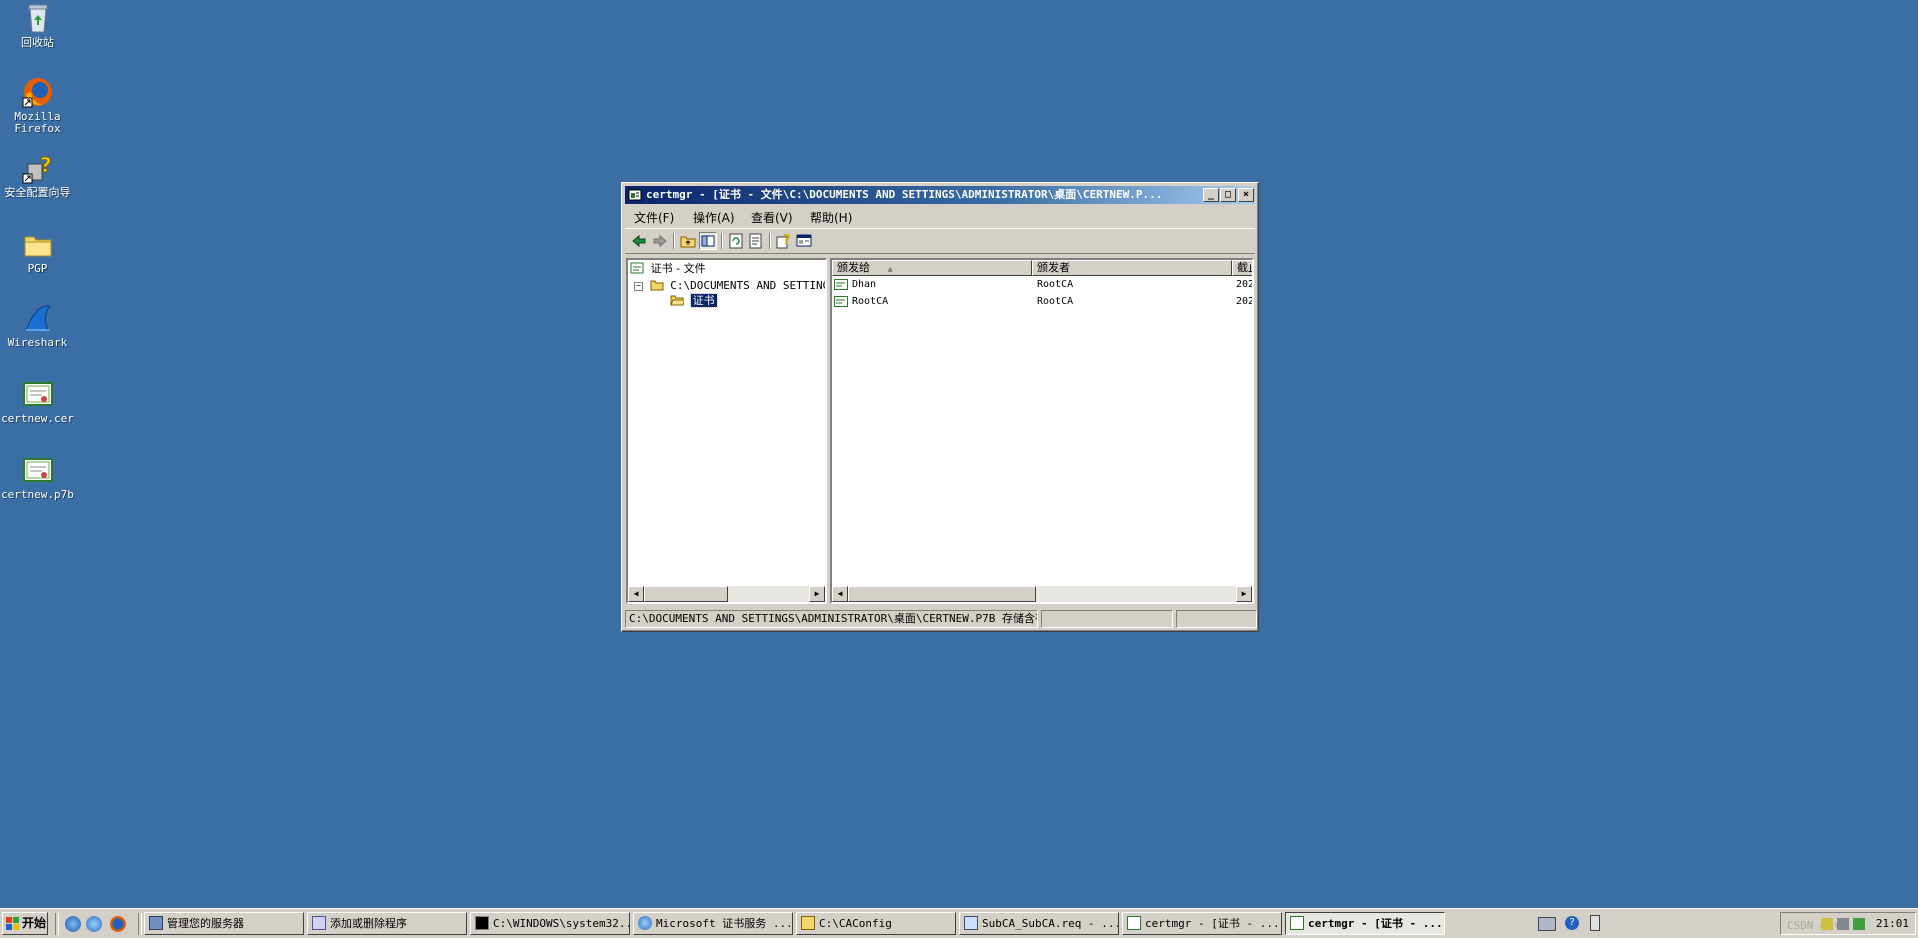 This screenshot has width=1918, height=938. I want to click on table-row: Dhan RootCA 2025, so click(1043, 285).